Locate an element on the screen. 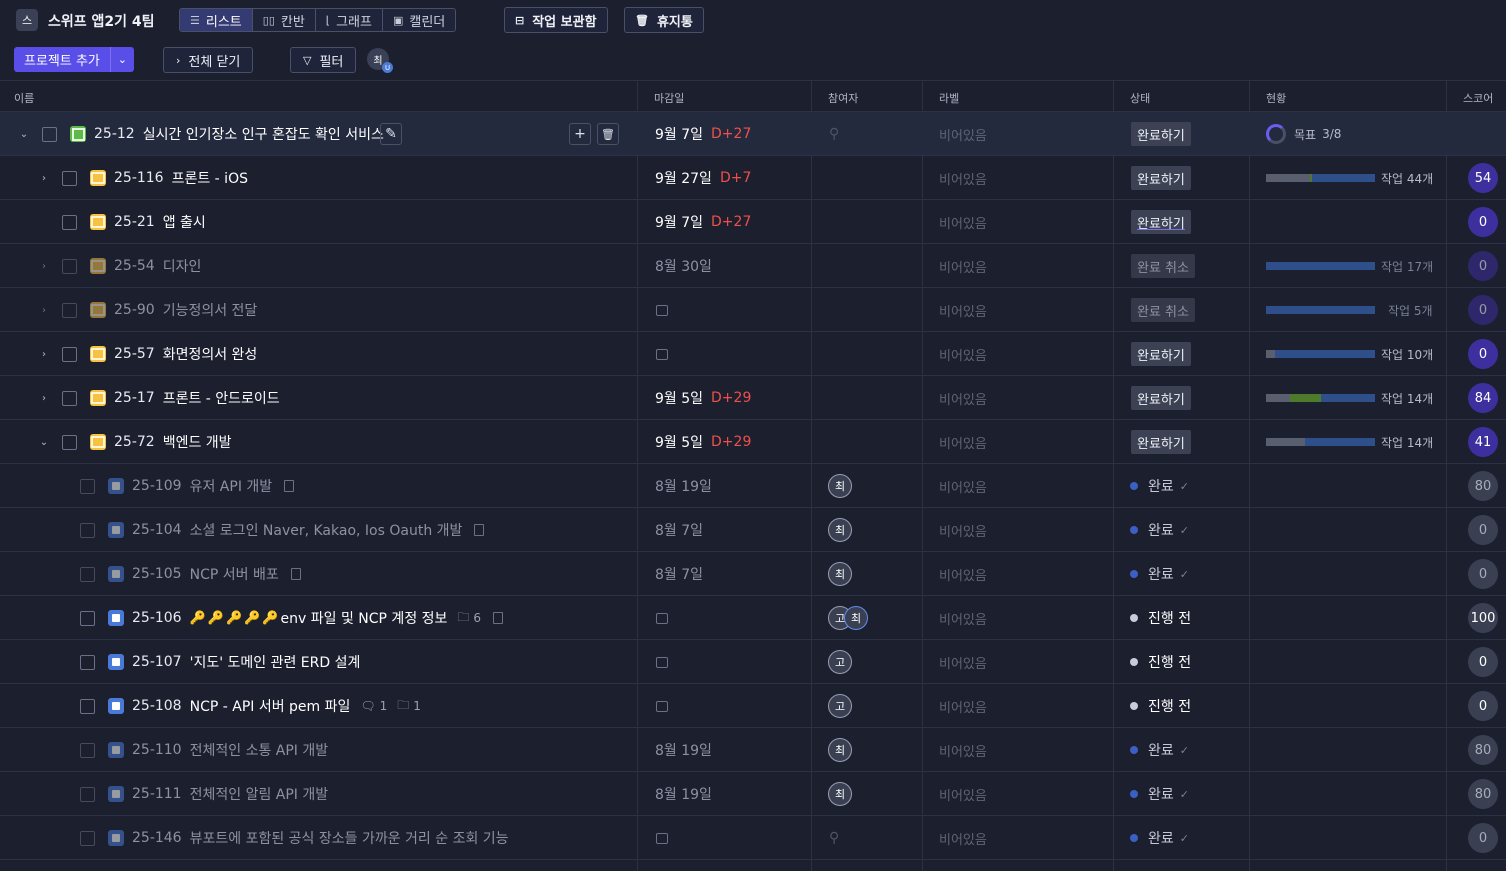 This screenshot has width=1506, height=871. add-project-button: 프로젝트 추가 ⌄ is located at coordinates (74, 59).